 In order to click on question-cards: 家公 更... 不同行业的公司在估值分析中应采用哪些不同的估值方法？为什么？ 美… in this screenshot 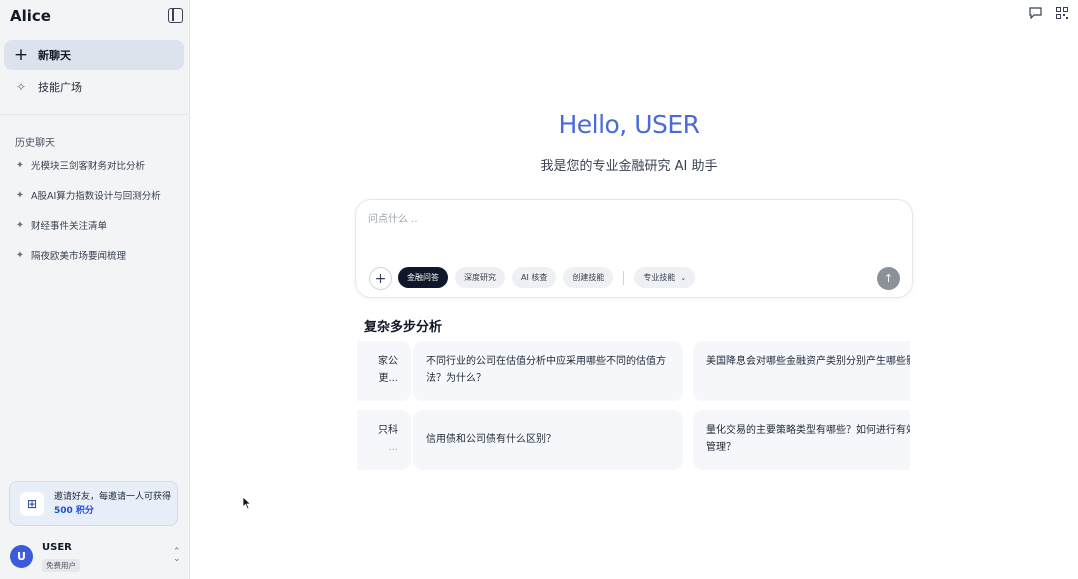, I will do `click(633, 405)`.